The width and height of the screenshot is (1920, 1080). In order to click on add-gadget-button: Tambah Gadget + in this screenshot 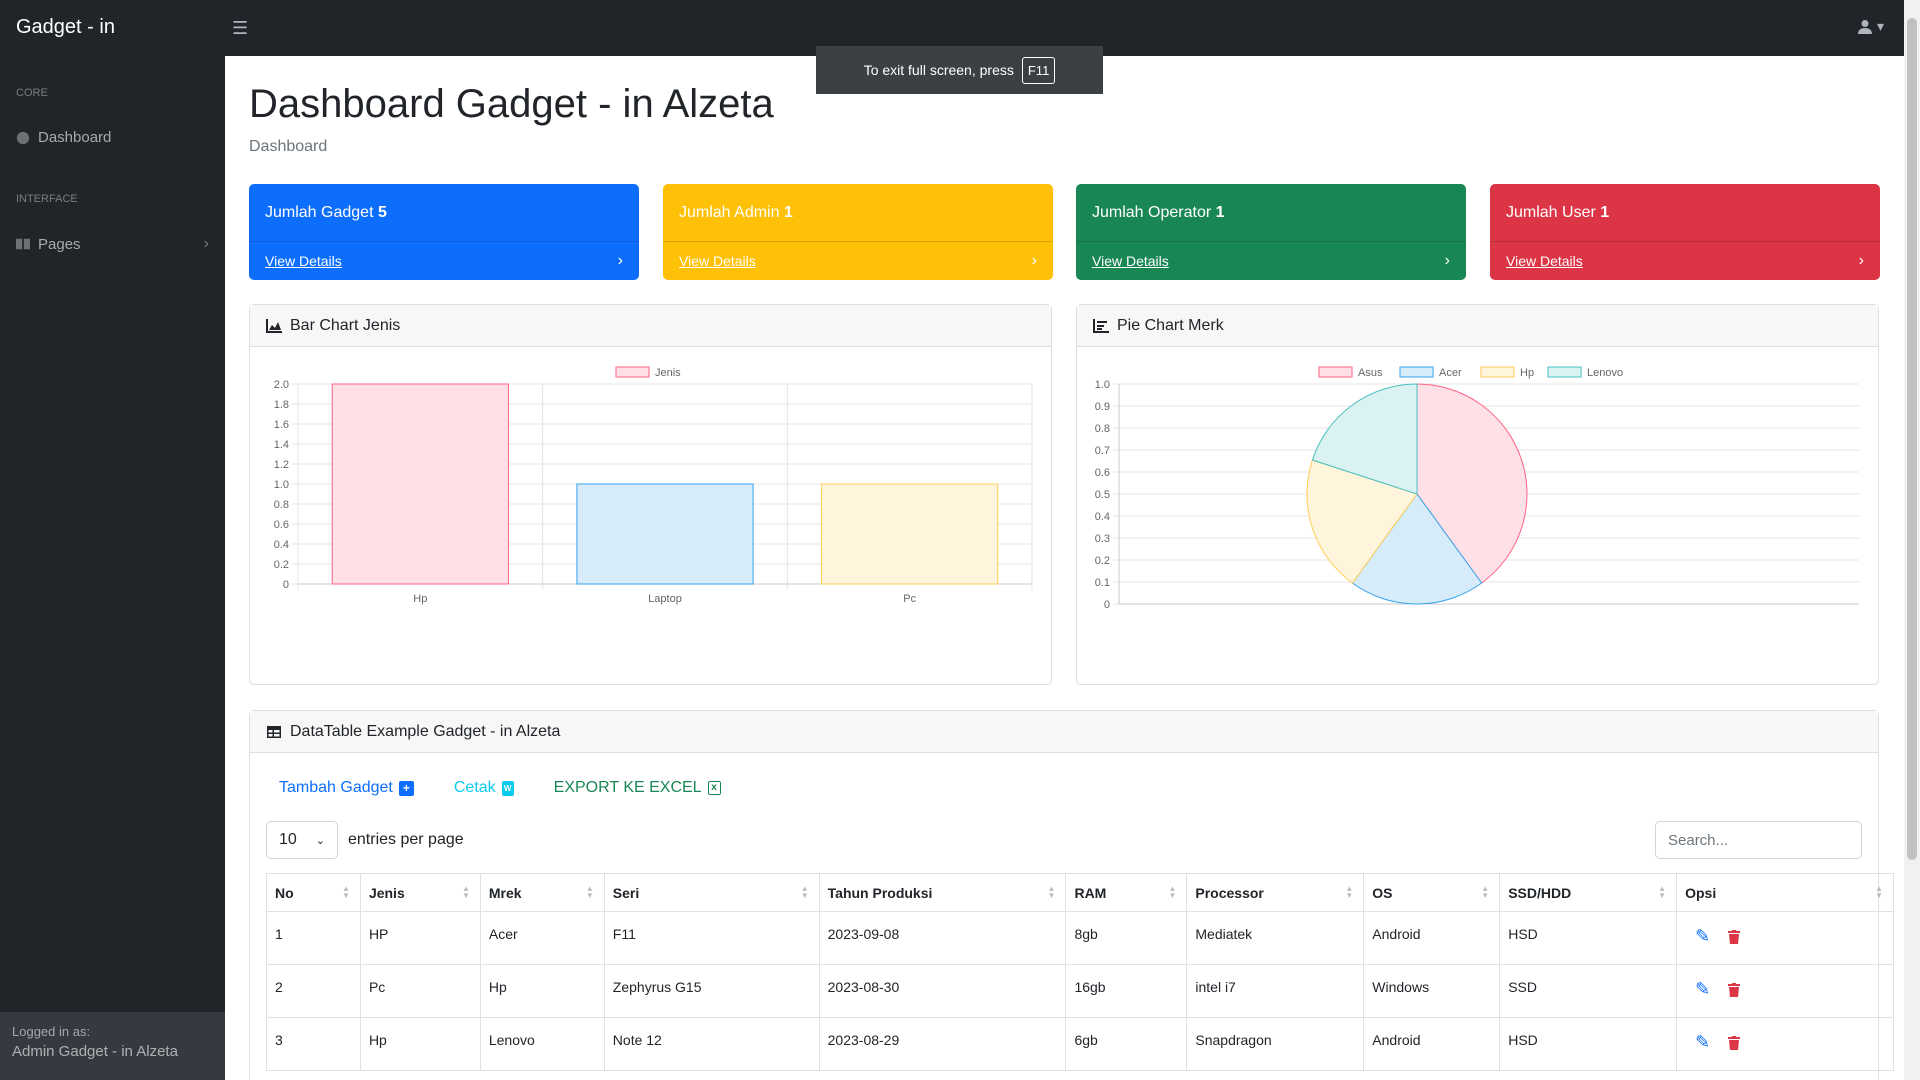, I will do `click(346, 788)`.